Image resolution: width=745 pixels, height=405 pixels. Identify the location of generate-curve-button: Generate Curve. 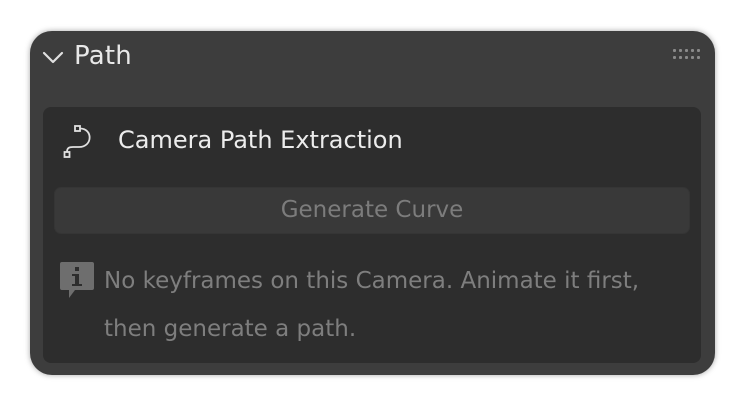
(372, 210).